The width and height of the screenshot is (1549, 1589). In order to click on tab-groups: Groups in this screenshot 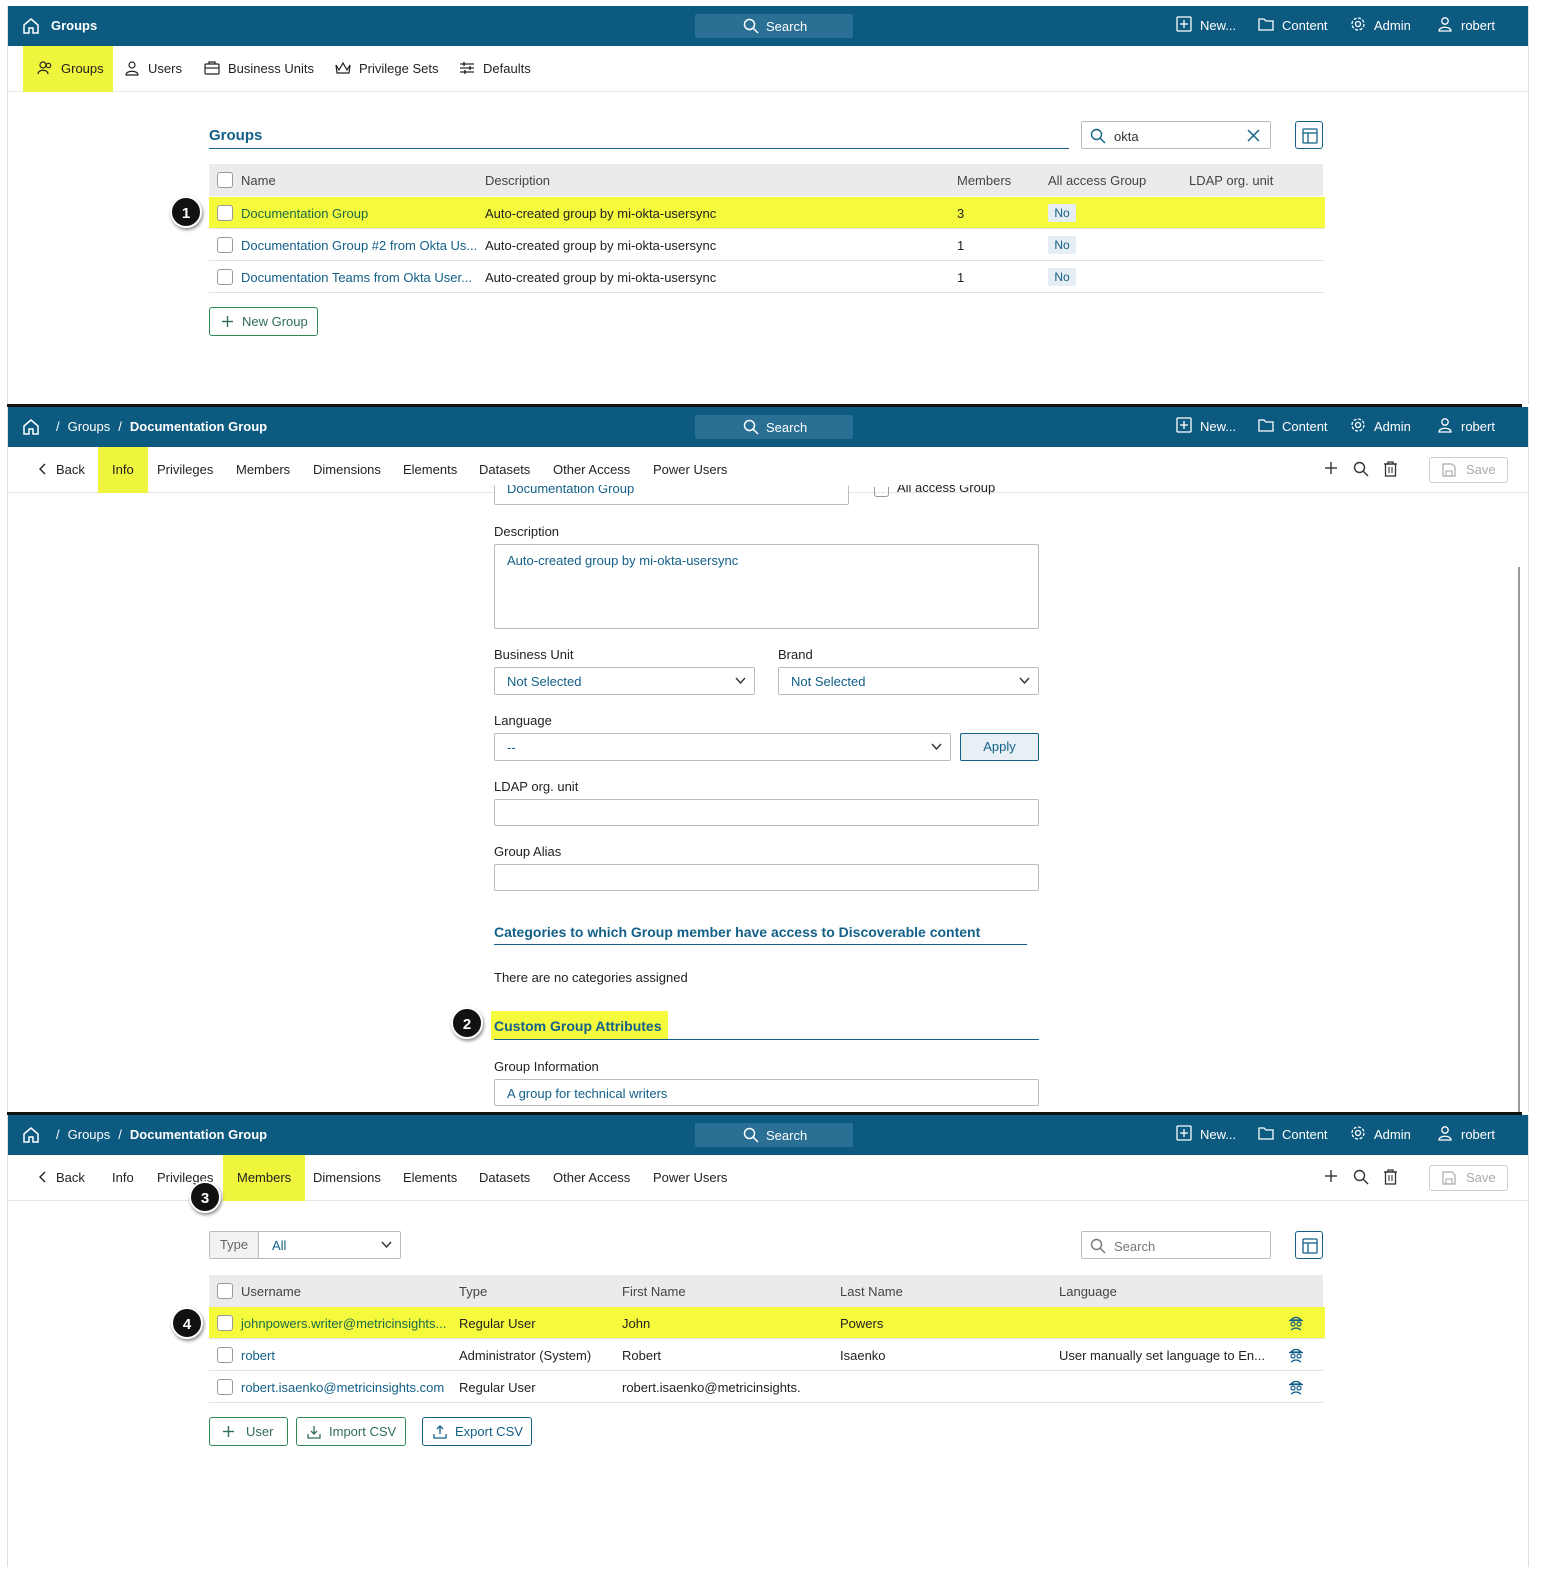, I will do `click(68, 69)`.